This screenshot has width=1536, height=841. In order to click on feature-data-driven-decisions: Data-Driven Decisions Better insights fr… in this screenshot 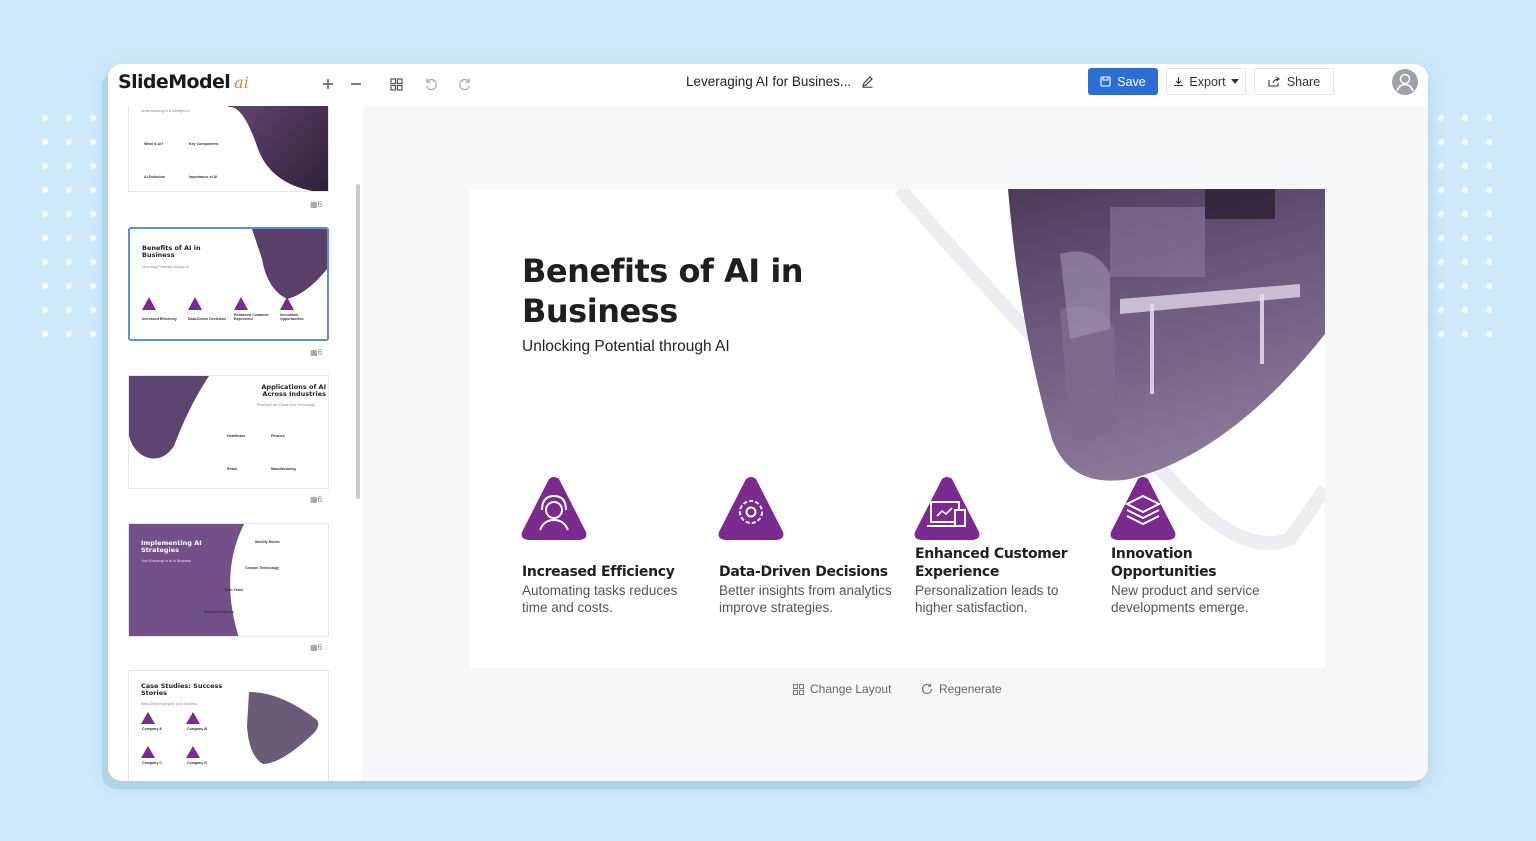, I will do `click(807, 551)`.